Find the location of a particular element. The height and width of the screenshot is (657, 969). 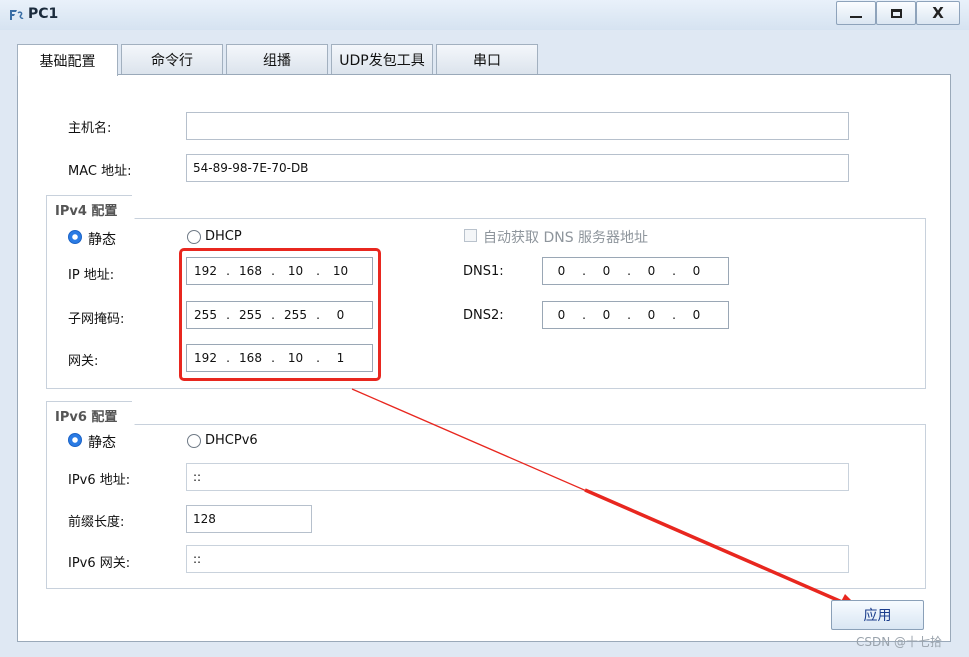

tab-multicast: 组播 is located at coordinates (277, 59).